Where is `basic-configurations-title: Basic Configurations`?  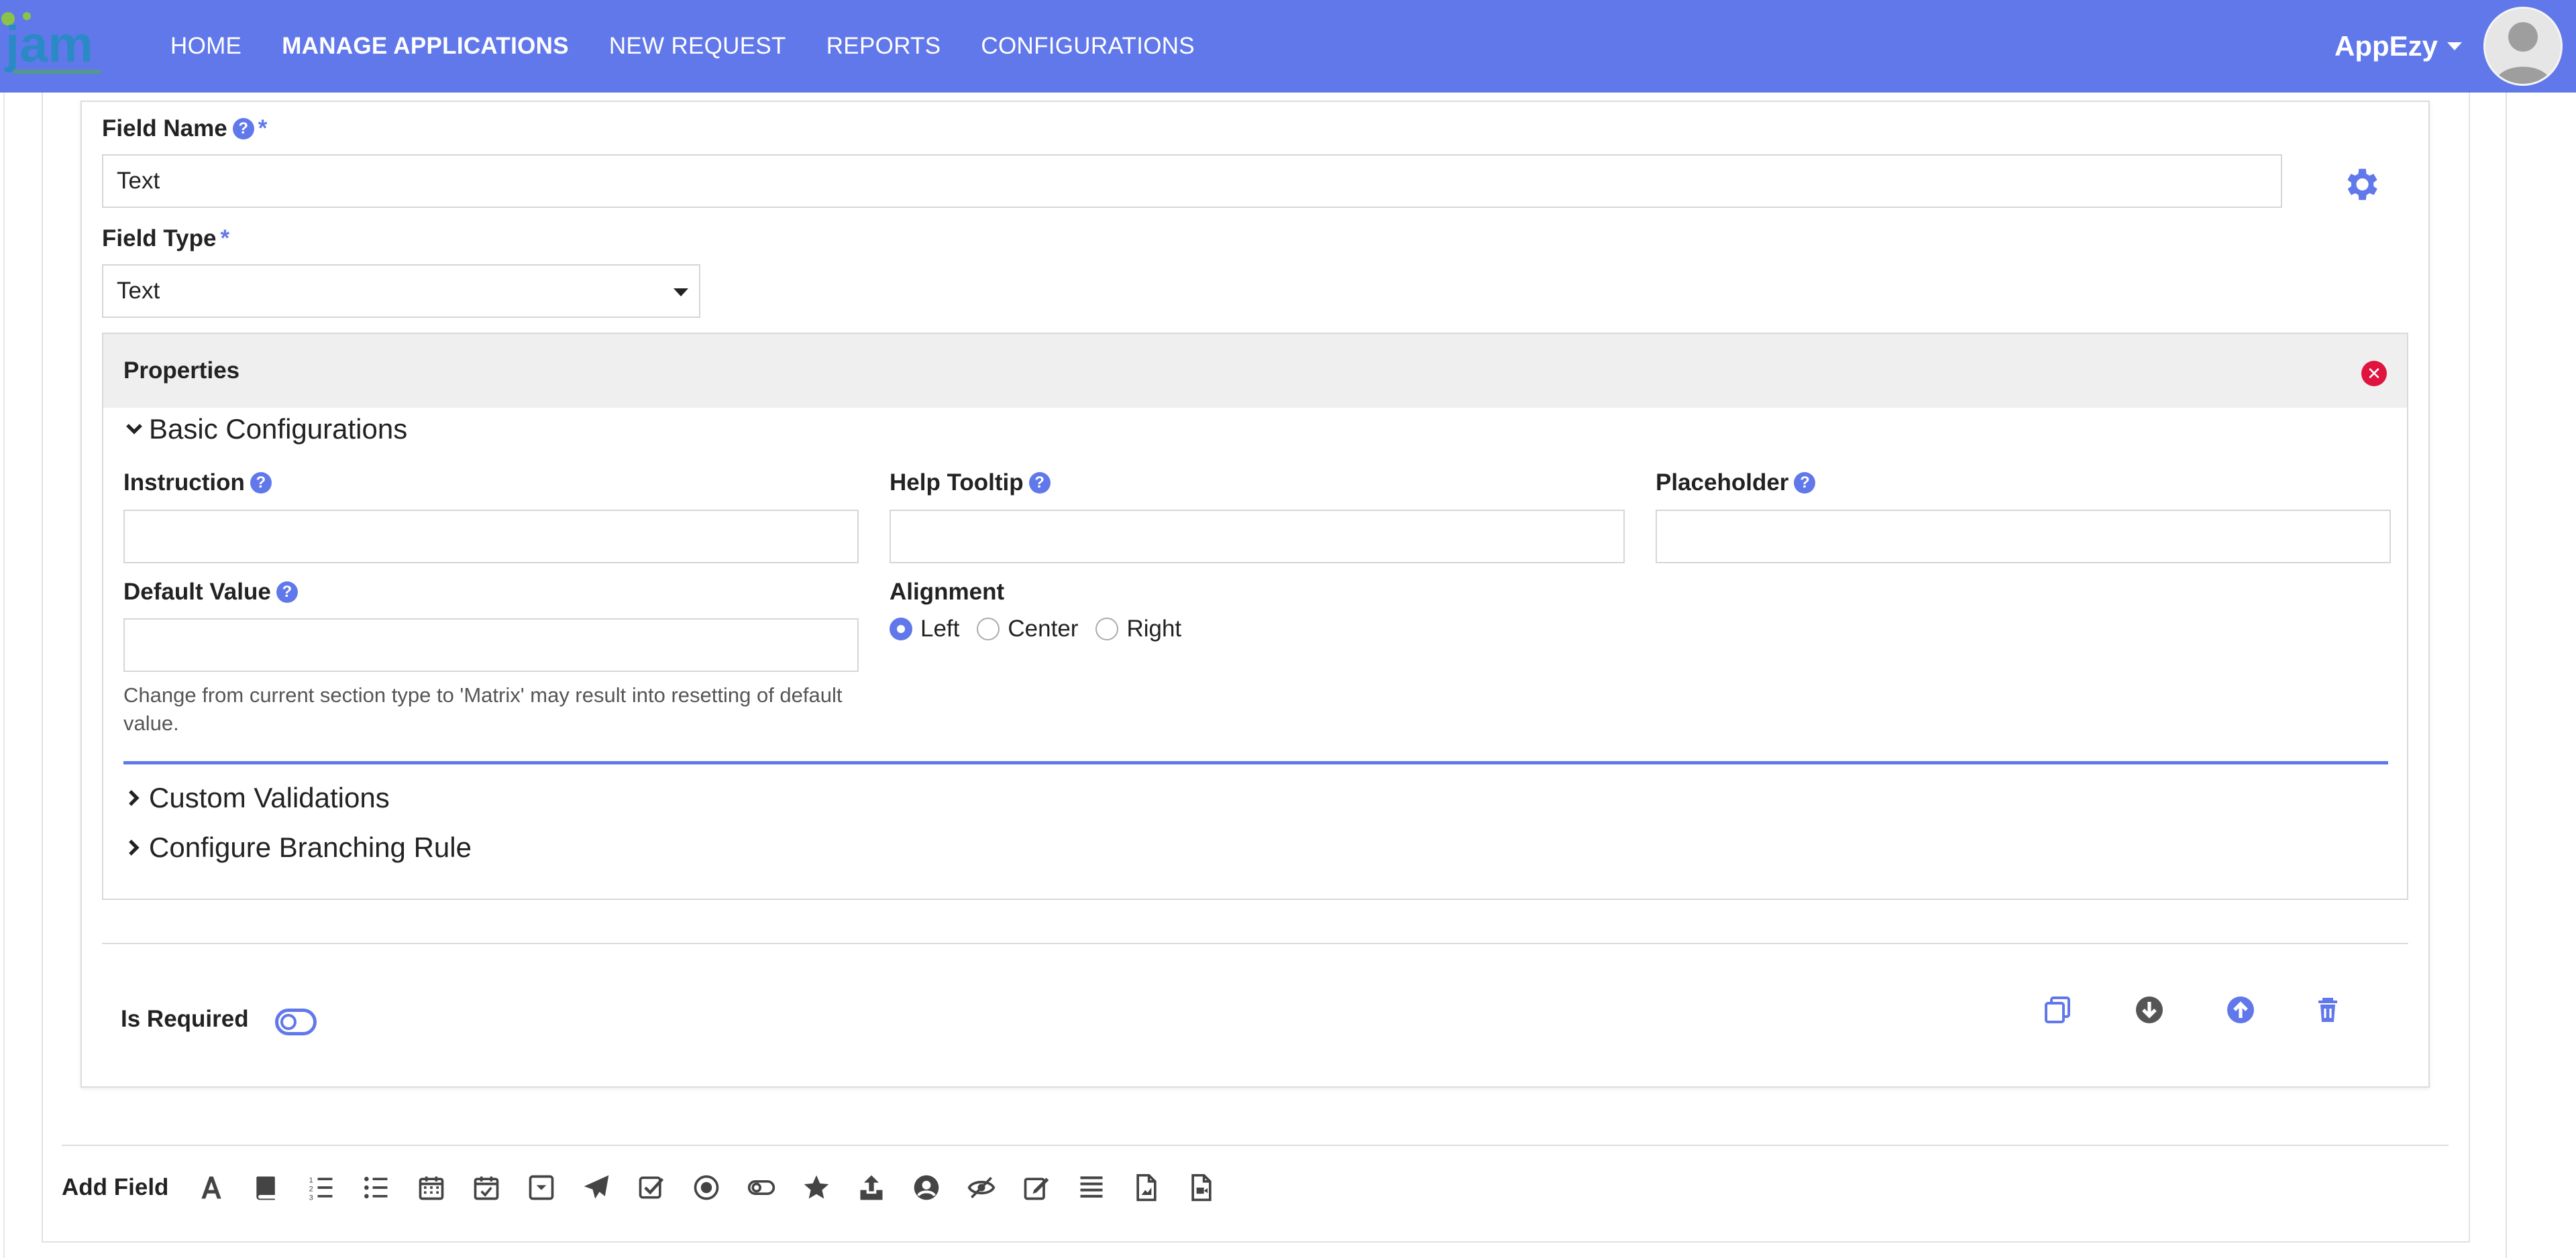 basic-configurations-title: Basic Configurations is located at coordinates (278, 429).